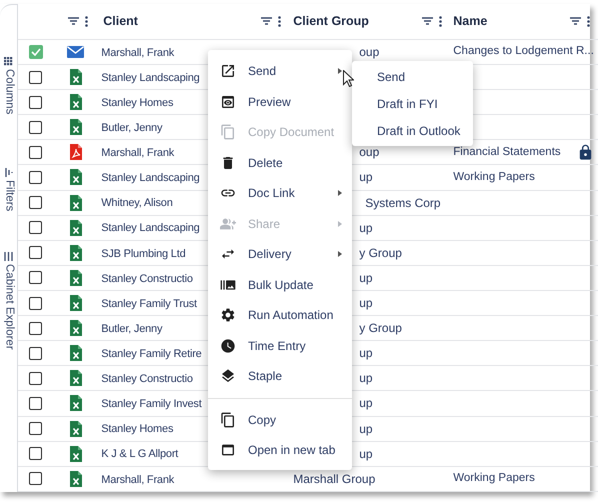 The height and width of the screenshot is (503, 598). I want to click on client-name: Stanley Family Retire, so click(151, 354).